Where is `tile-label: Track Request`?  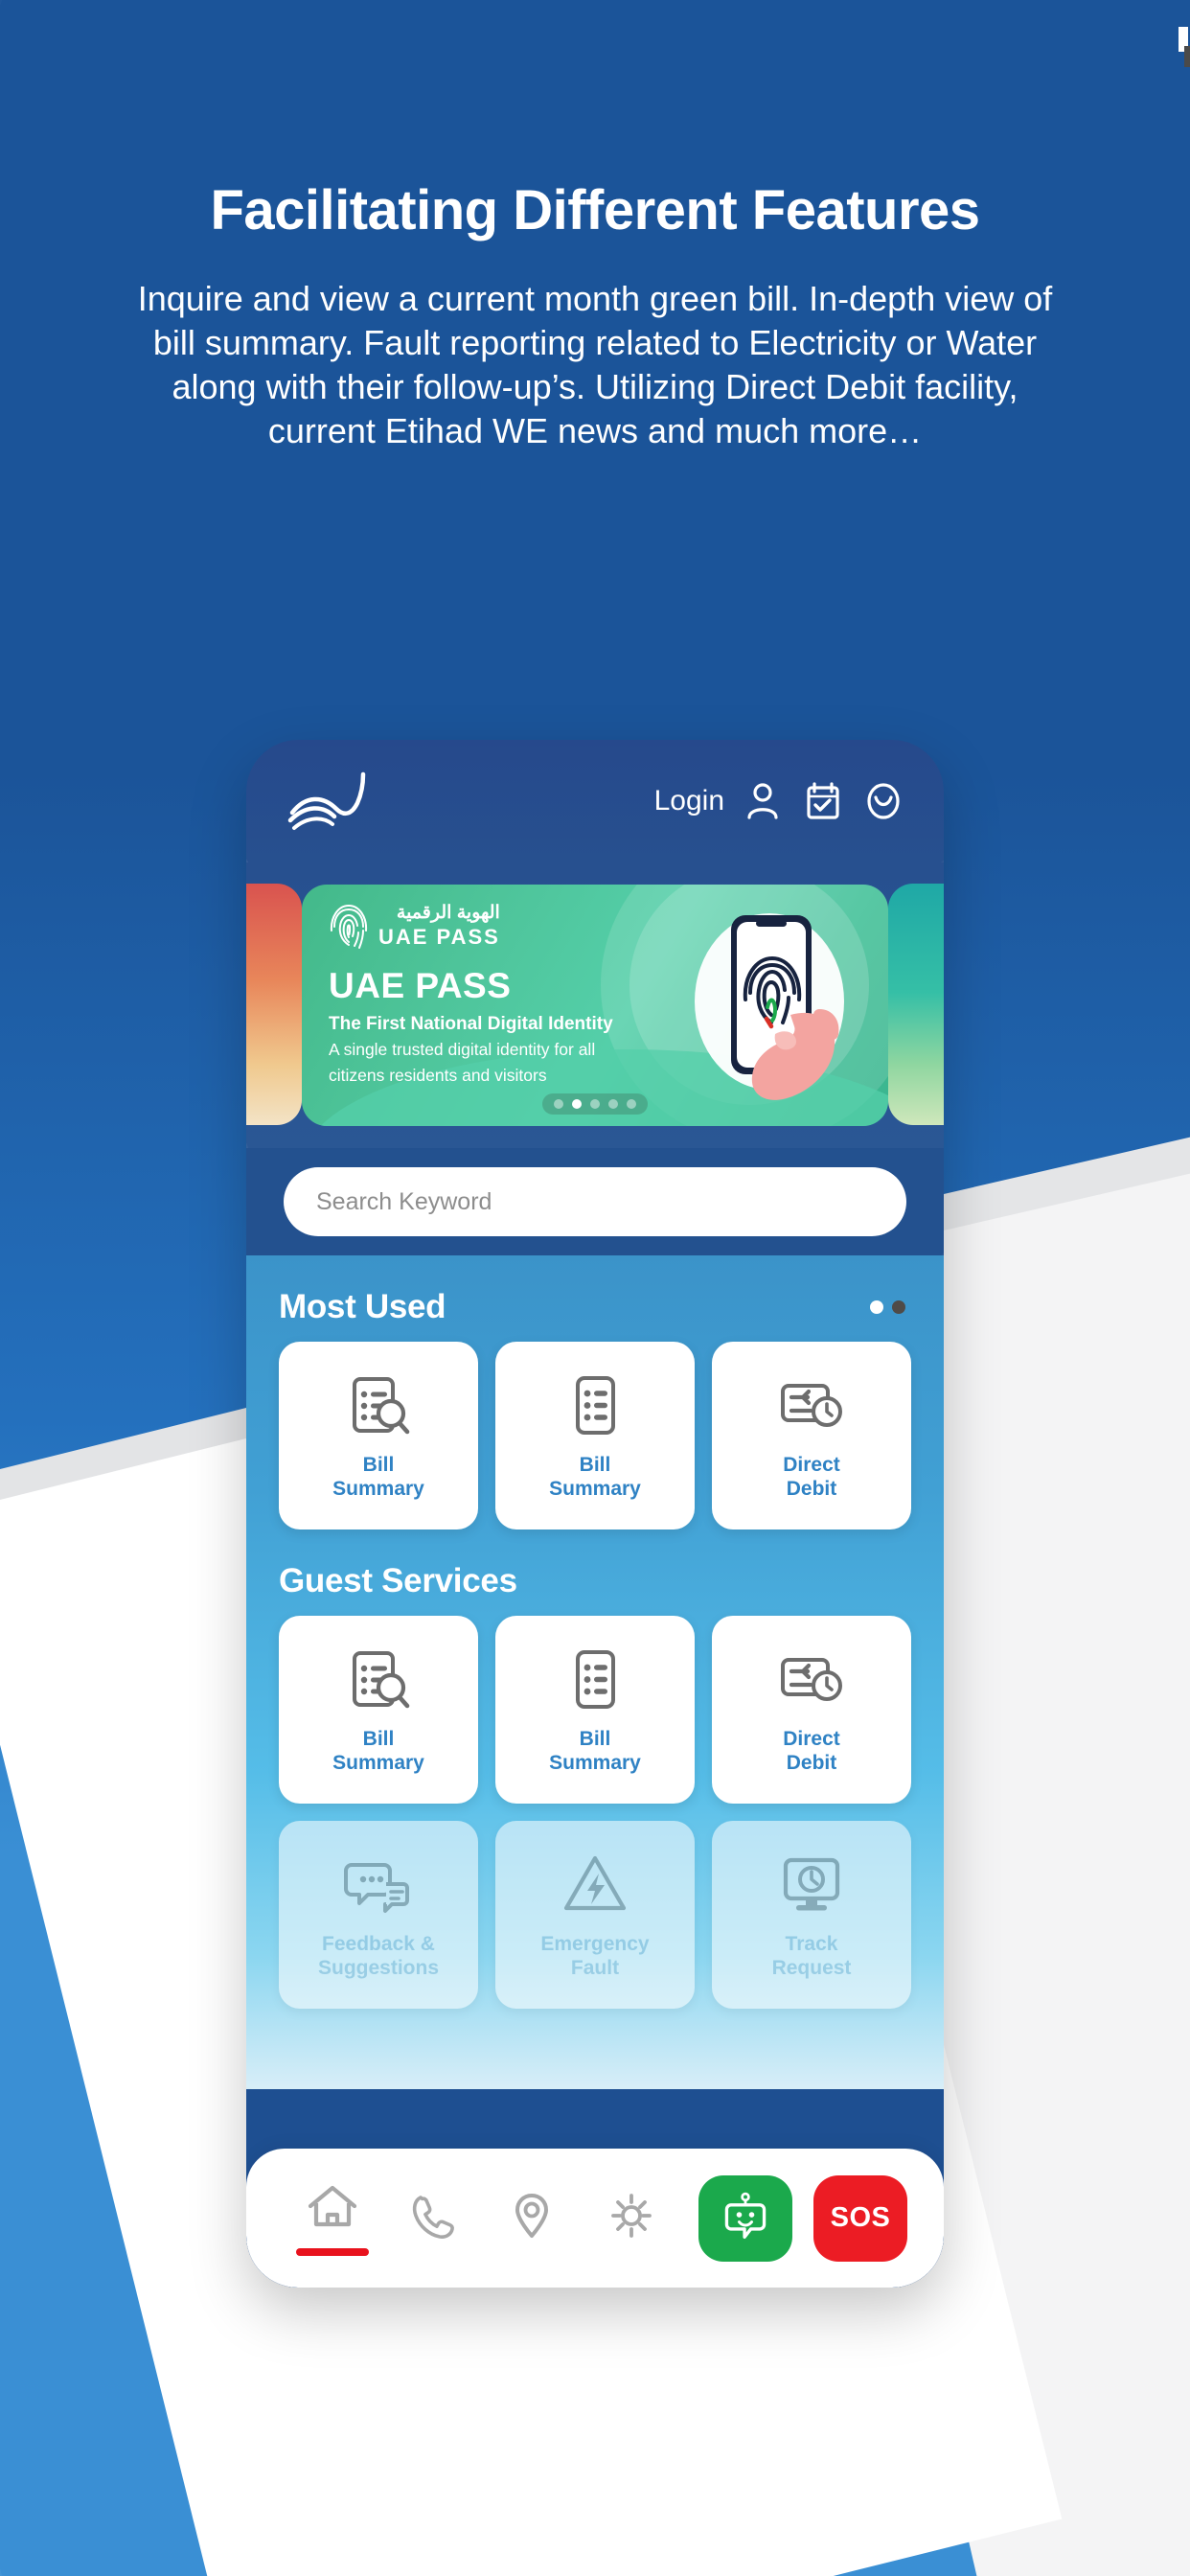
tile-label: Track Request is located at coordinates (811, 1956).